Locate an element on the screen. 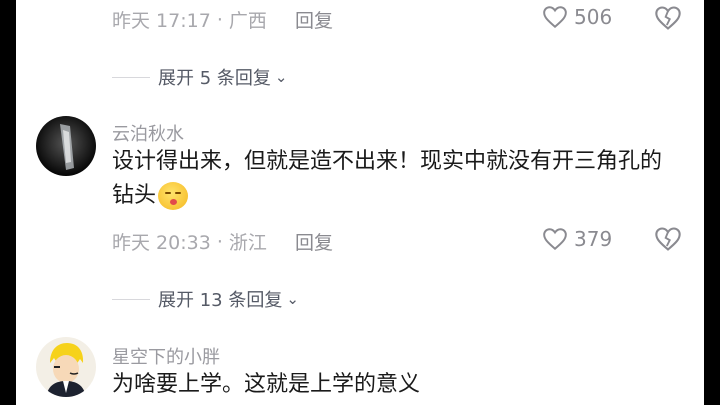 The width and height of the screenshot is (720, 405). expand-replies-button: 展开 13 条回复 ⌄ is located at coordinates (205, 299).